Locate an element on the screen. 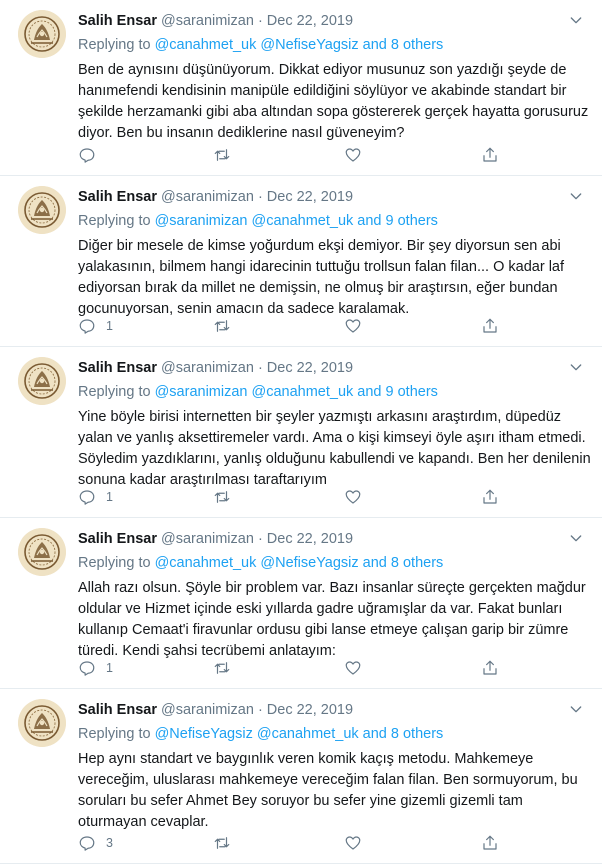 The image size is (602, 864). reply-count: 3 is located at coordinates (109, 843).